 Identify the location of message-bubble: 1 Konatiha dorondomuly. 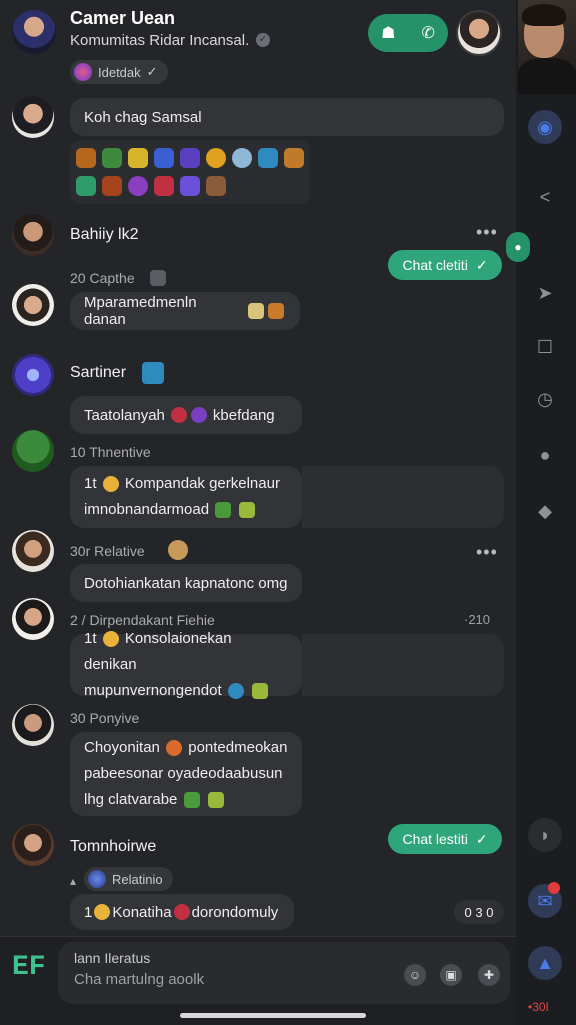
(182, 912).